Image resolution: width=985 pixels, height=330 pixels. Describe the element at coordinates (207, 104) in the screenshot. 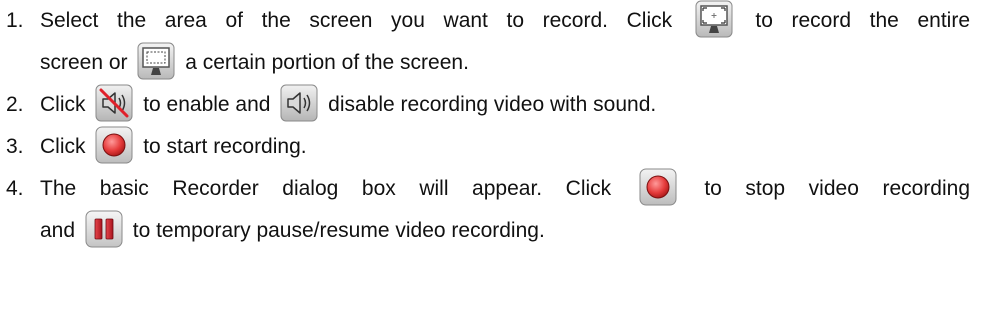

I see `step-text: to enable and` at that location.